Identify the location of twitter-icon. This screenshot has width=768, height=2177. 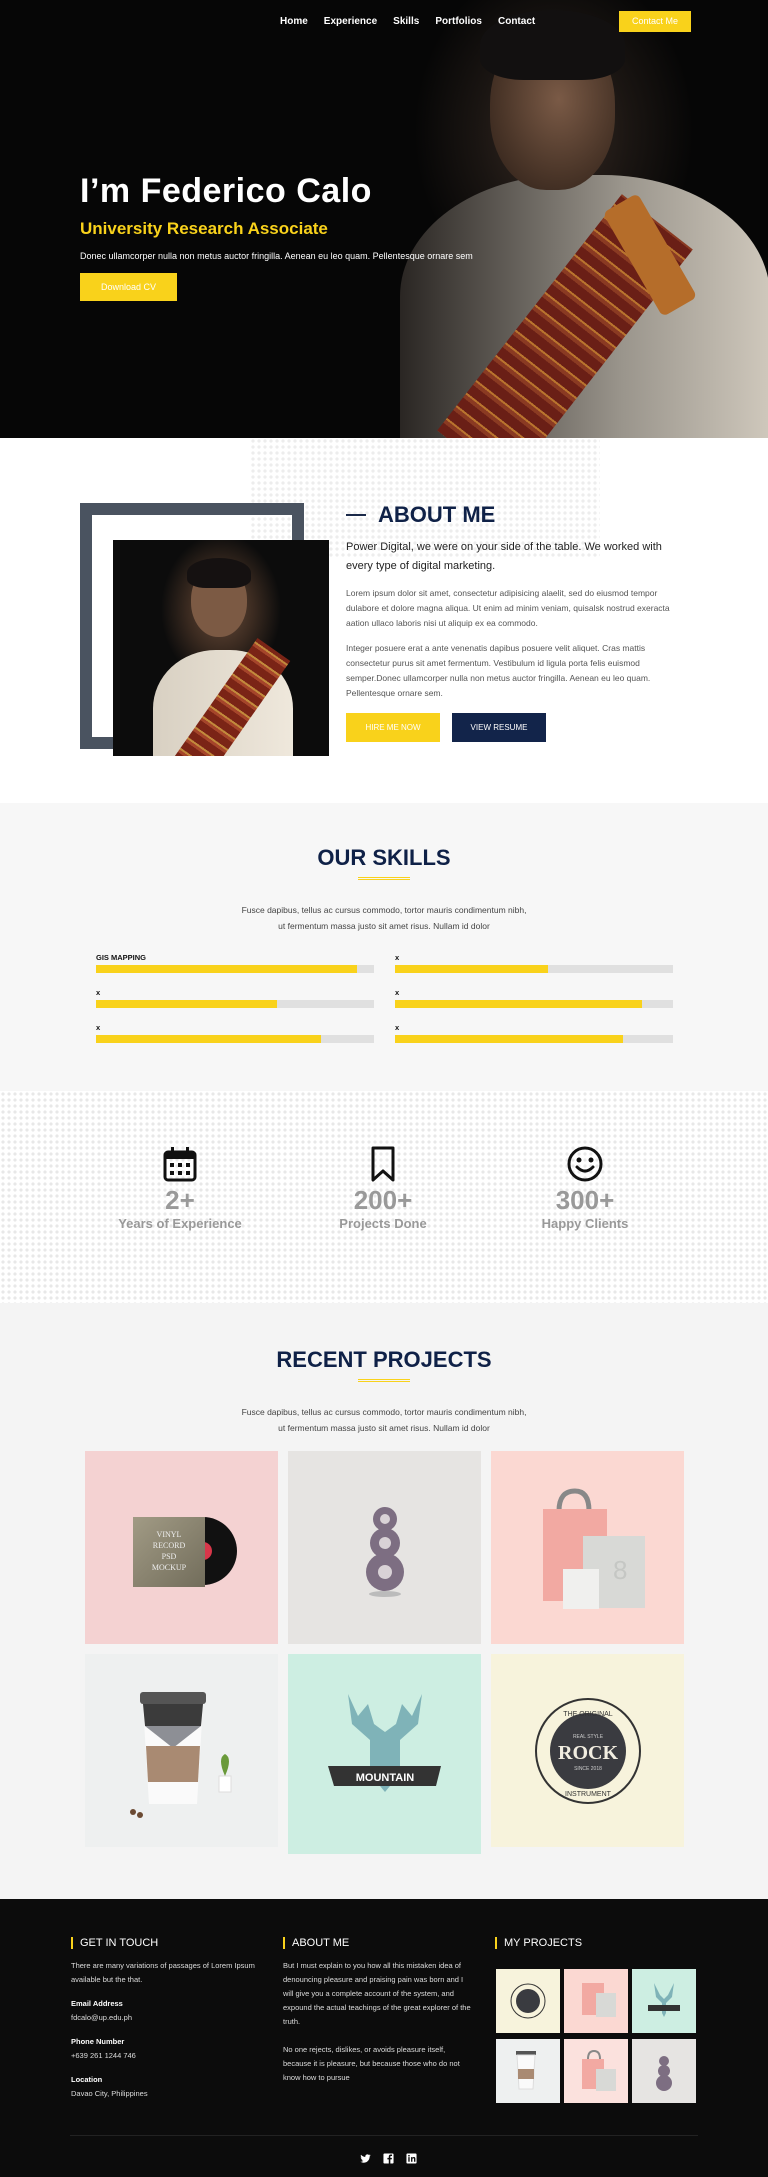
(365, 2157).